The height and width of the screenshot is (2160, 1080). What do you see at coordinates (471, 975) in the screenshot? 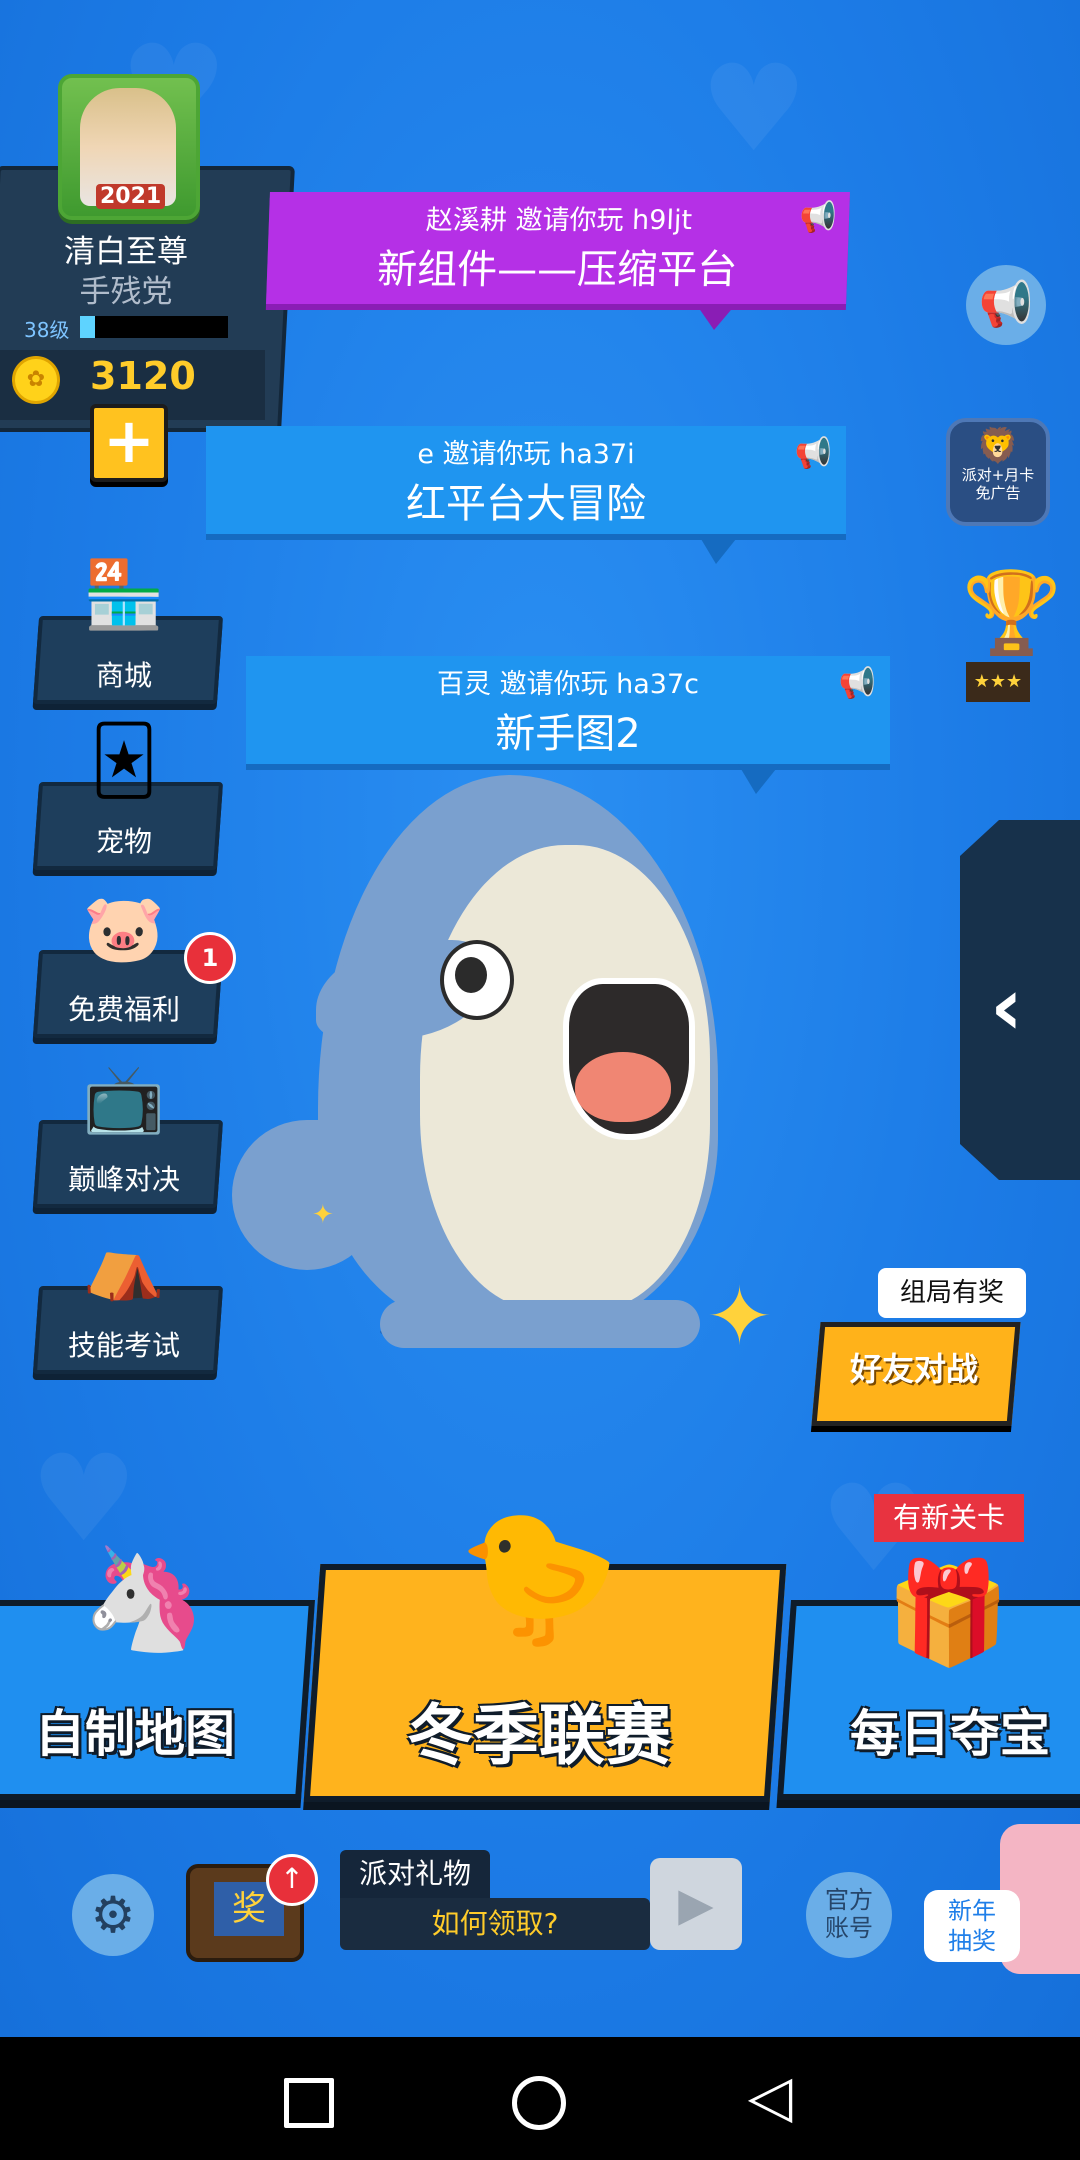
I see `shark-pupil` at bounding box center [471, 975].